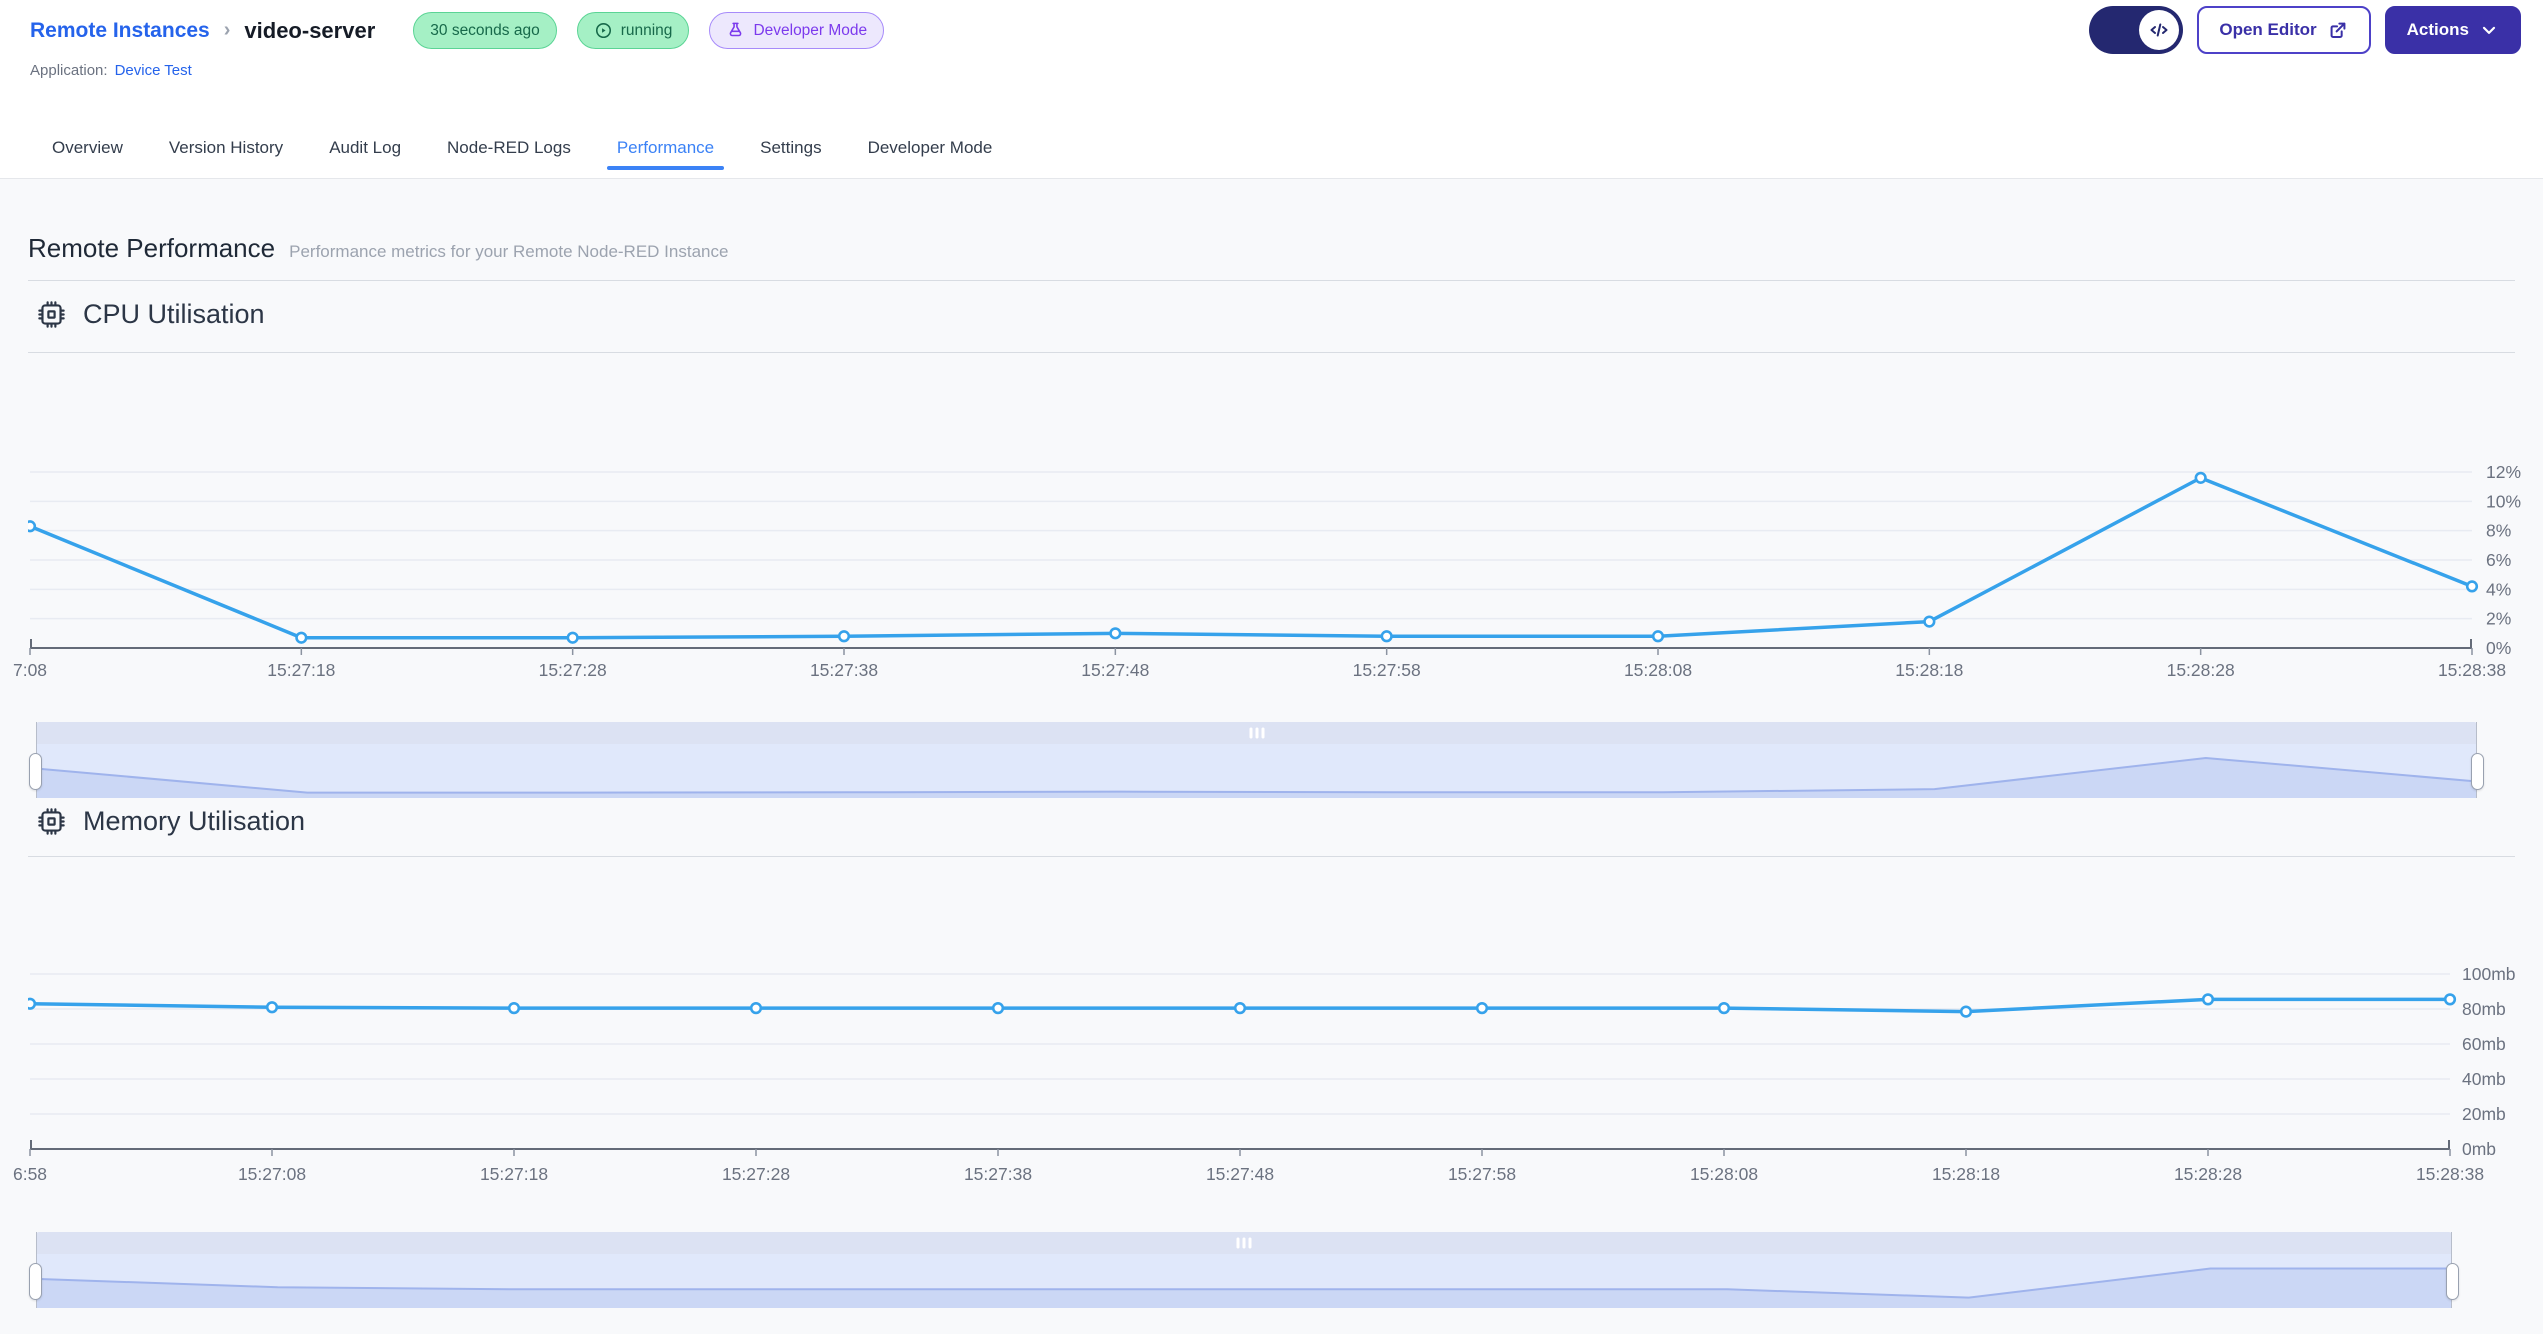 The image size is (2543, 1334). I want to click on status-label: running, so click(646, 30).